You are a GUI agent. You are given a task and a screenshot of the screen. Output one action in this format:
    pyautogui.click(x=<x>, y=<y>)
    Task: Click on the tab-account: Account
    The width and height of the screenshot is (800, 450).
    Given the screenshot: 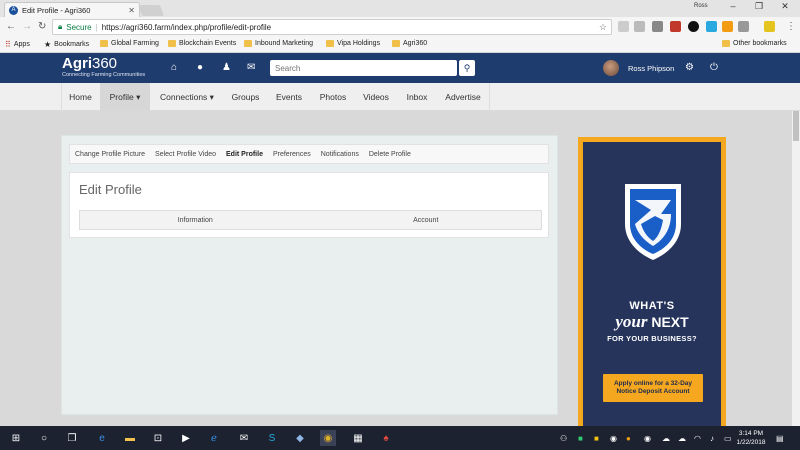 What is the action you would take?
    pyautogui.click(x=426, y=220)
    